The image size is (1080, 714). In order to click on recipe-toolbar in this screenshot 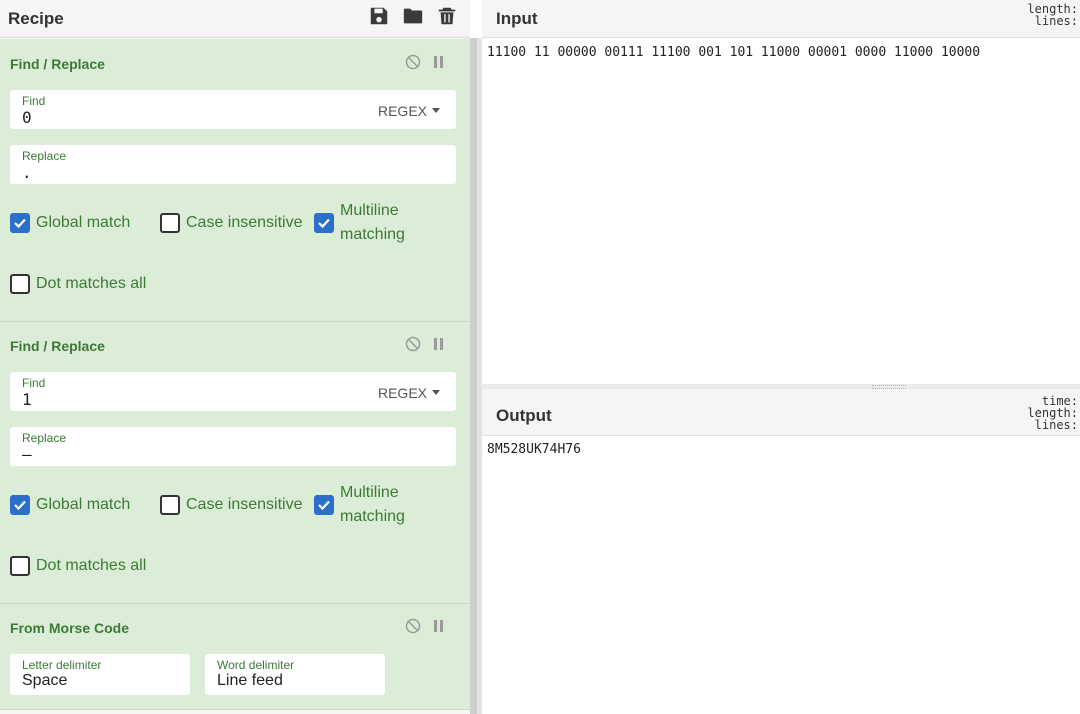, I will do `click(419, 16)`.